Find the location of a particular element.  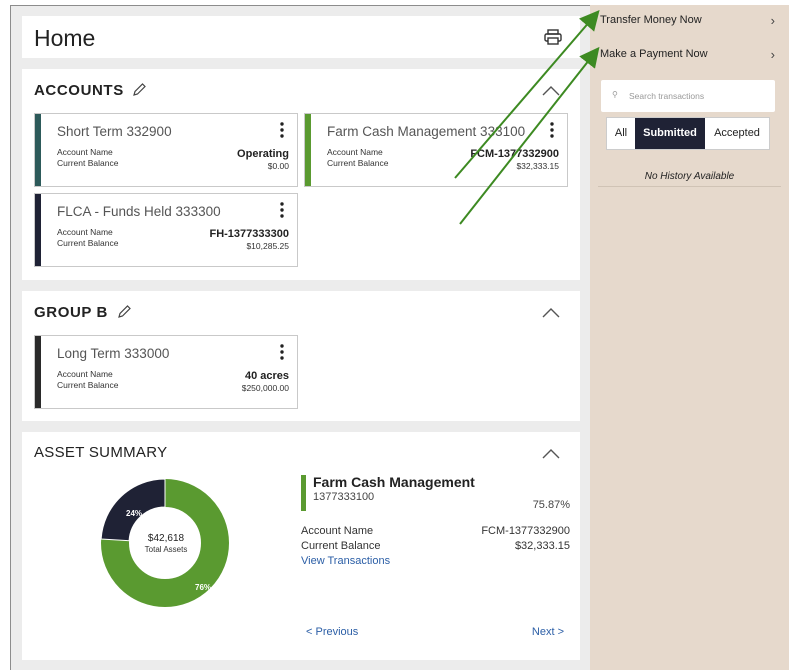

donut-dark-label: 24% is located at coordinates (134, 513).